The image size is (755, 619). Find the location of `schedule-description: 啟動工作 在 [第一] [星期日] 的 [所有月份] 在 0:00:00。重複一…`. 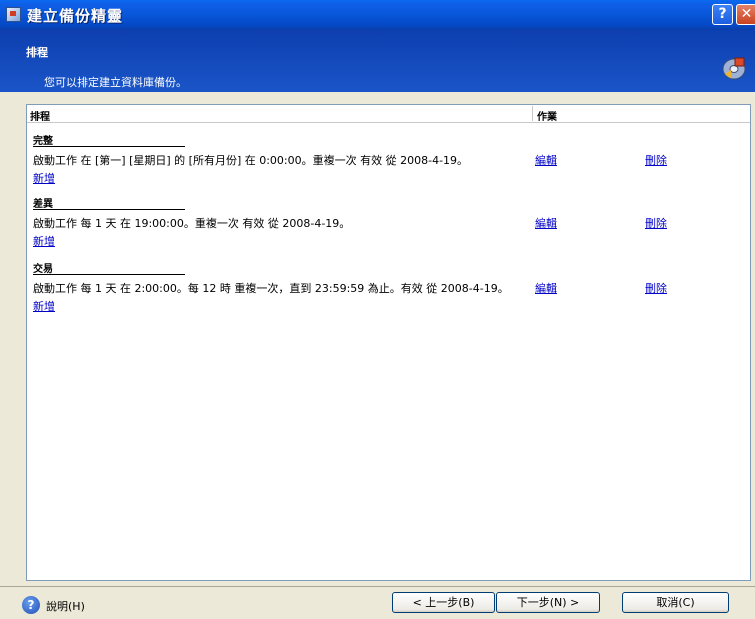

schedule-description: 啟動工作 在 [第一] [星期日] 的 [所有月份] 在 0:00:00。重複一… is located at coordinates (251, 160).